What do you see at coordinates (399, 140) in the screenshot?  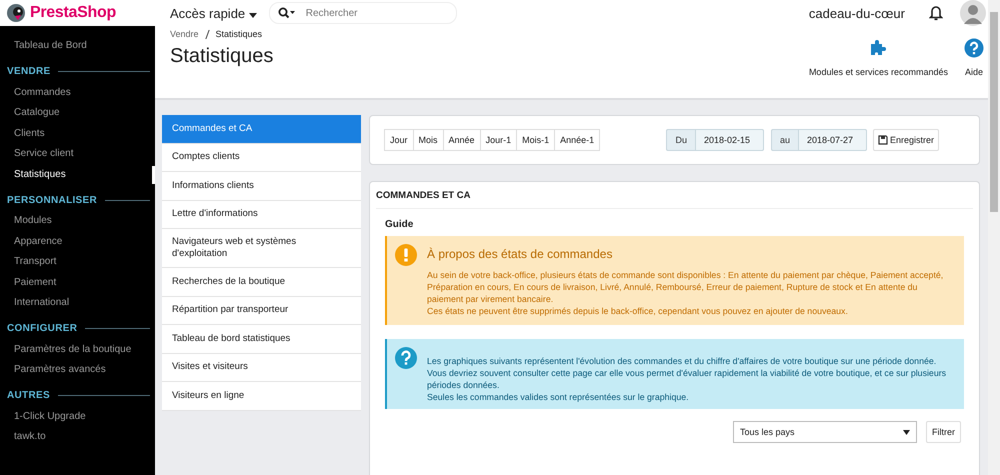 I see `period-button: Jour` at bounding box center [399, 140].